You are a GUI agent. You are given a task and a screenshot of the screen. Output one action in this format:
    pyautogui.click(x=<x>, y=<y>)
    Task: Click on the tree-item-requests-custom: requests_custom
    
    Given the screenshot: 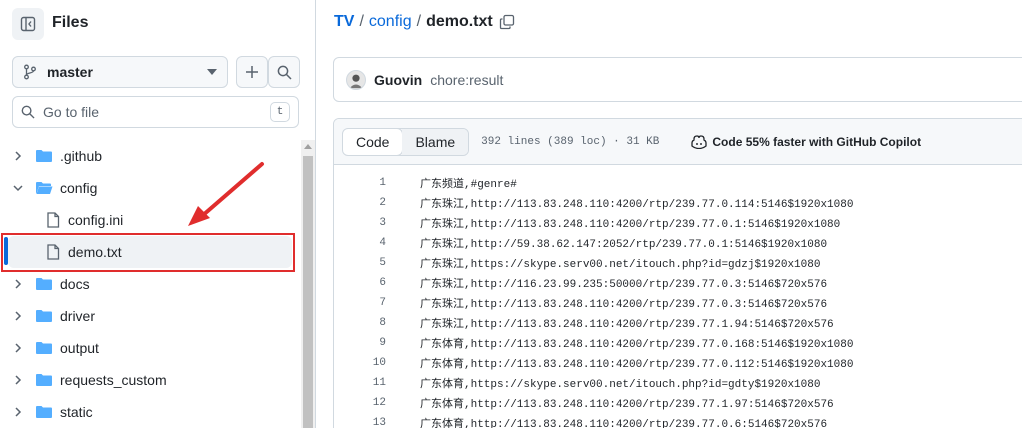 What is the action you would take?
    pyautogui.click(x=150, y=380)
    